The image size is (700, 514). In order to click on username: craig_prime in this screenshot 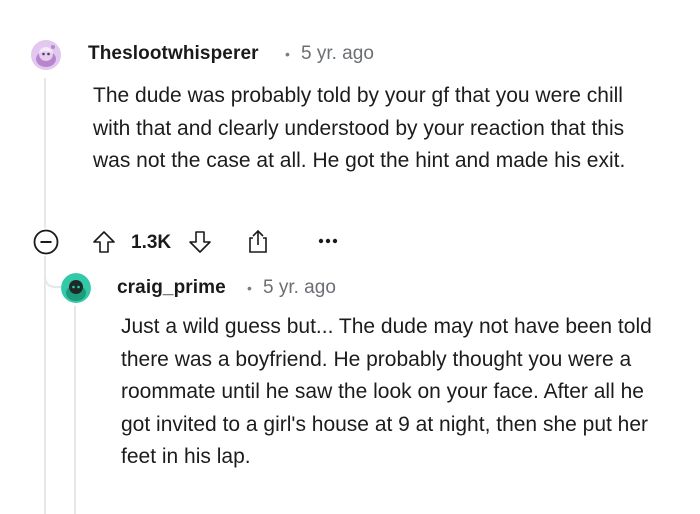, I will do `click(171, 288)`.